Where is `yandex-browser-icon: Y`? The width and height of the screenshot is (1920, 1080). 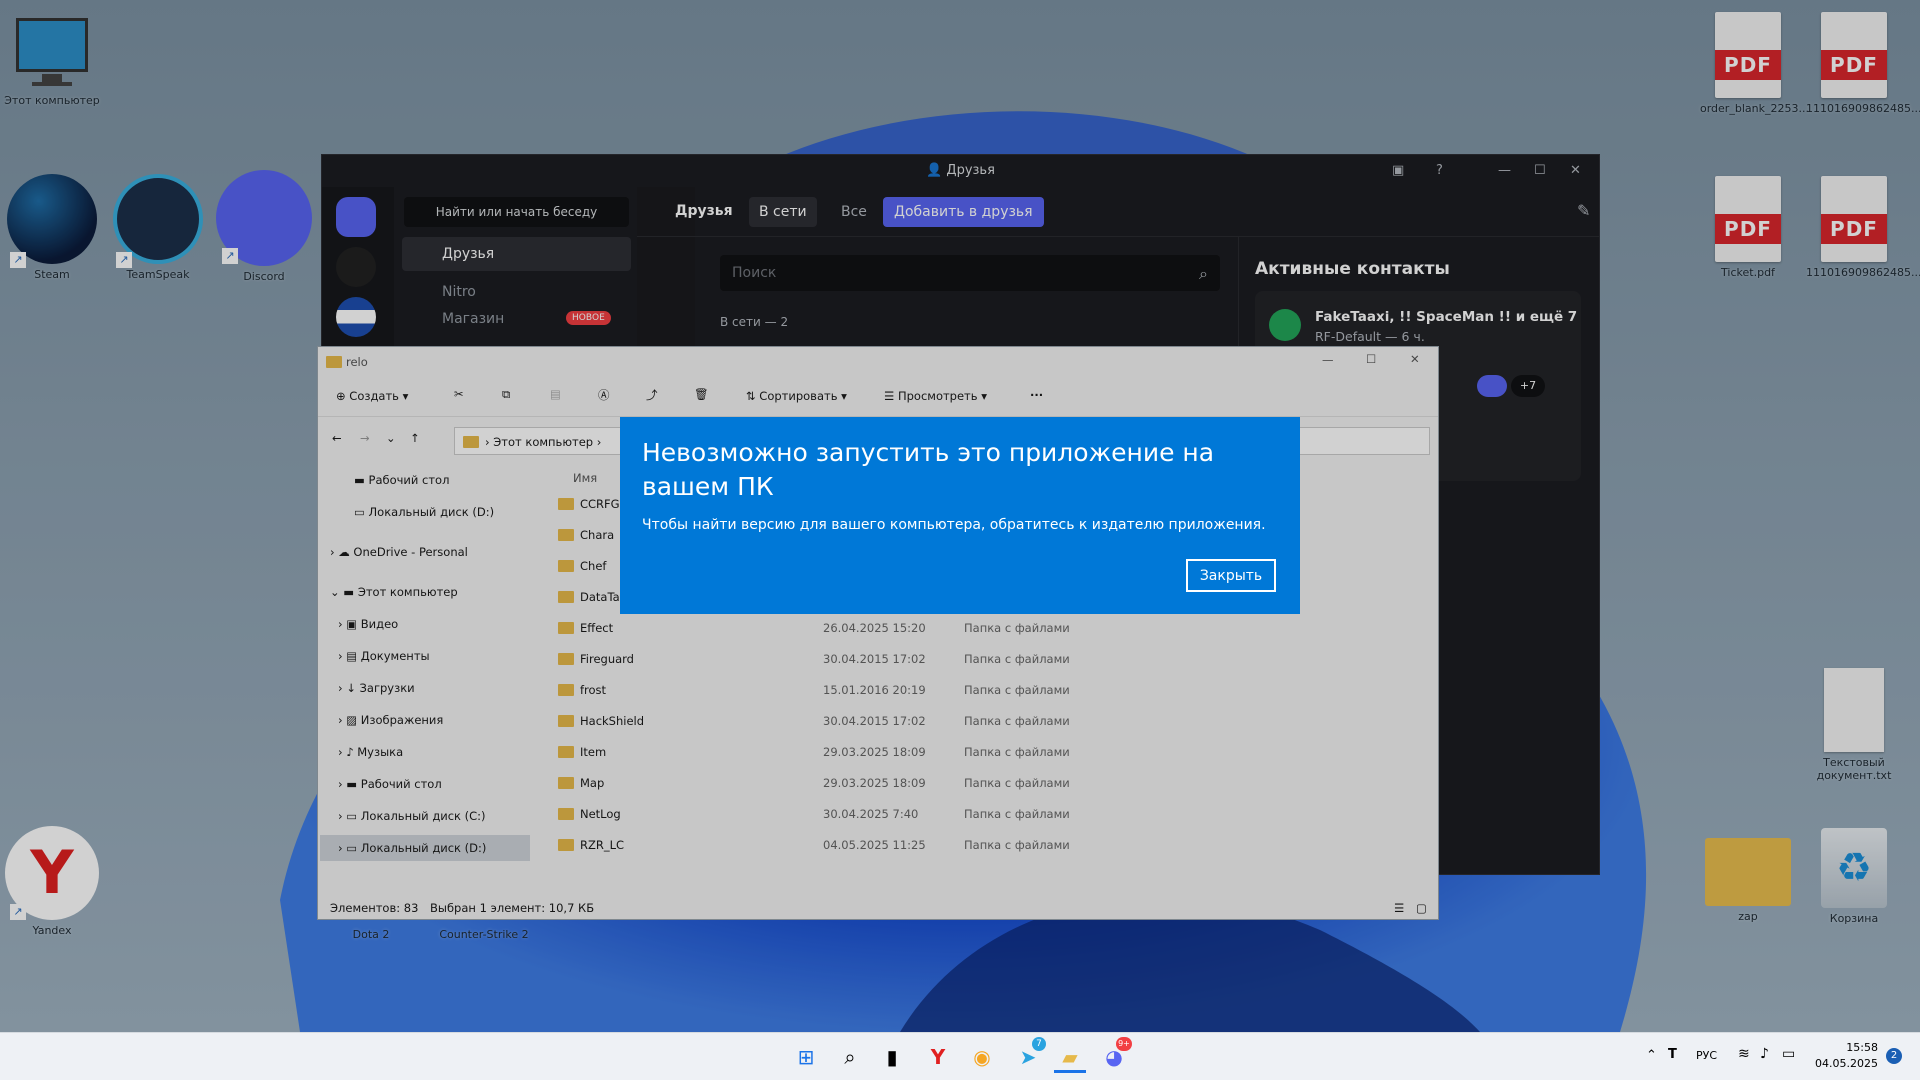 yandex-browser-icon: Y is located at coordinates (938, 1057).